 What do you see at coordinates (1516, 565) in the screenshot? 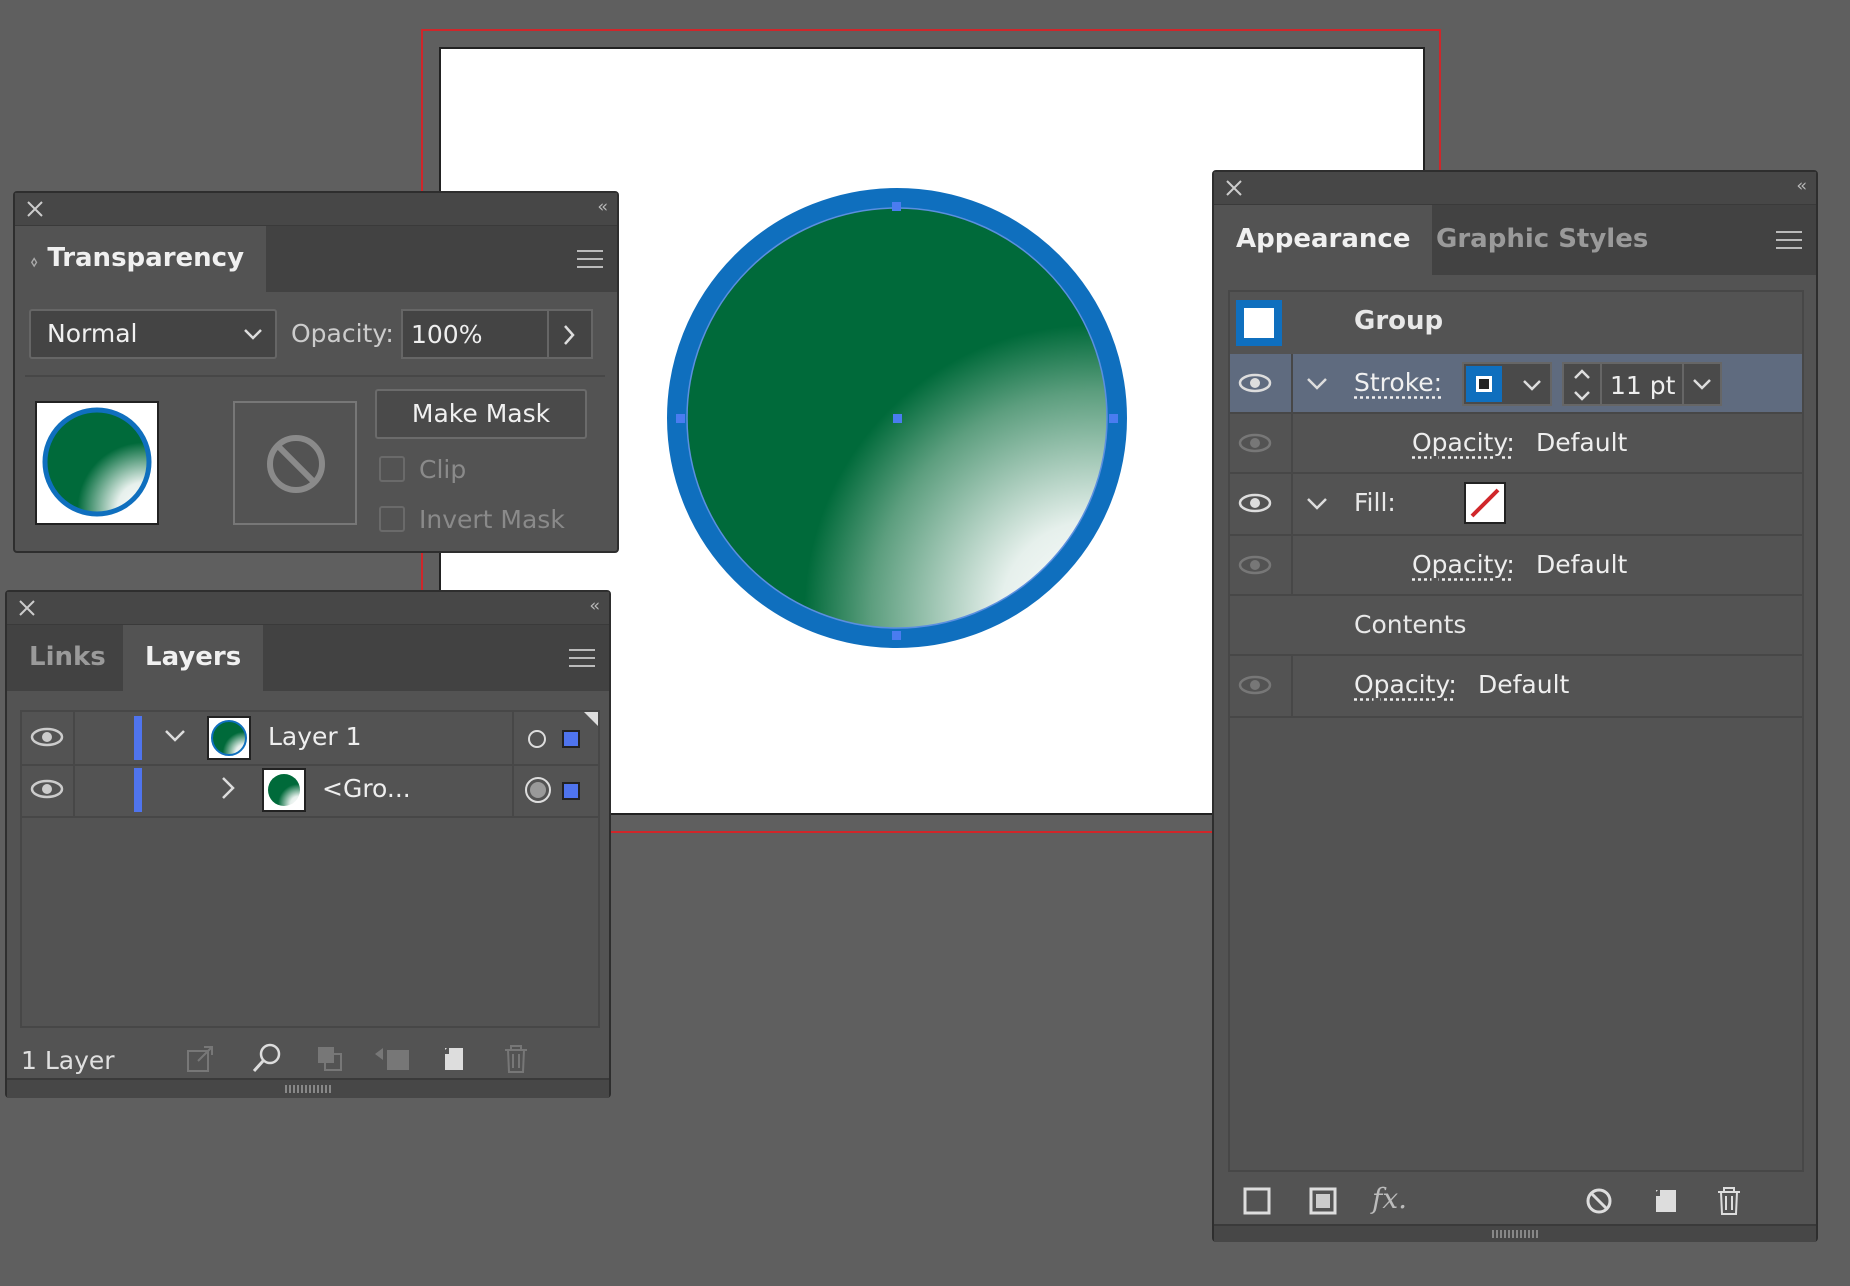
I see `fill-opacity-row: Opacity: Default` at bounding box center [1516, 565].